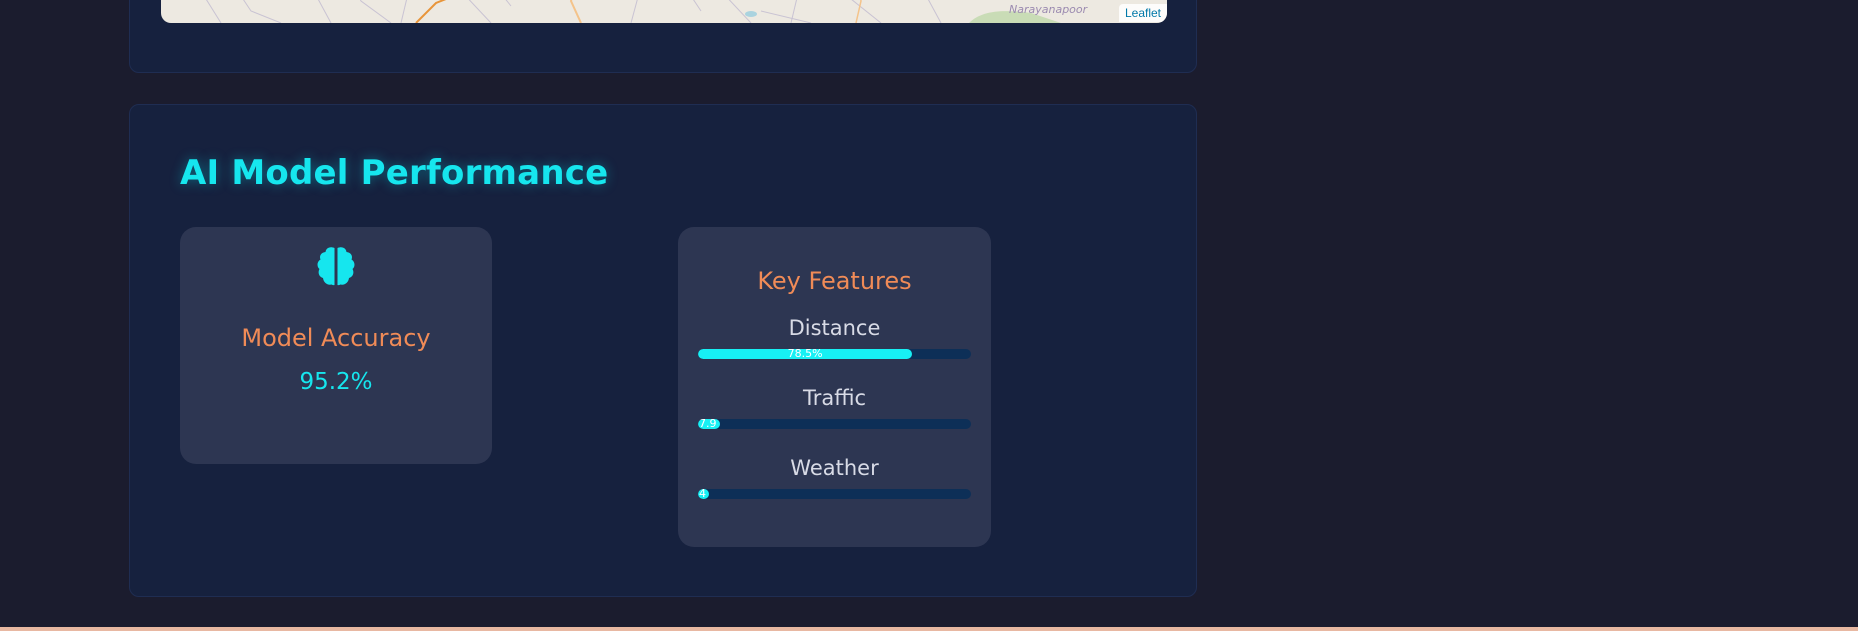 The image size is (1858, 631). I want to click on model-accuracy-value: 95.2%, so click(336, 382).